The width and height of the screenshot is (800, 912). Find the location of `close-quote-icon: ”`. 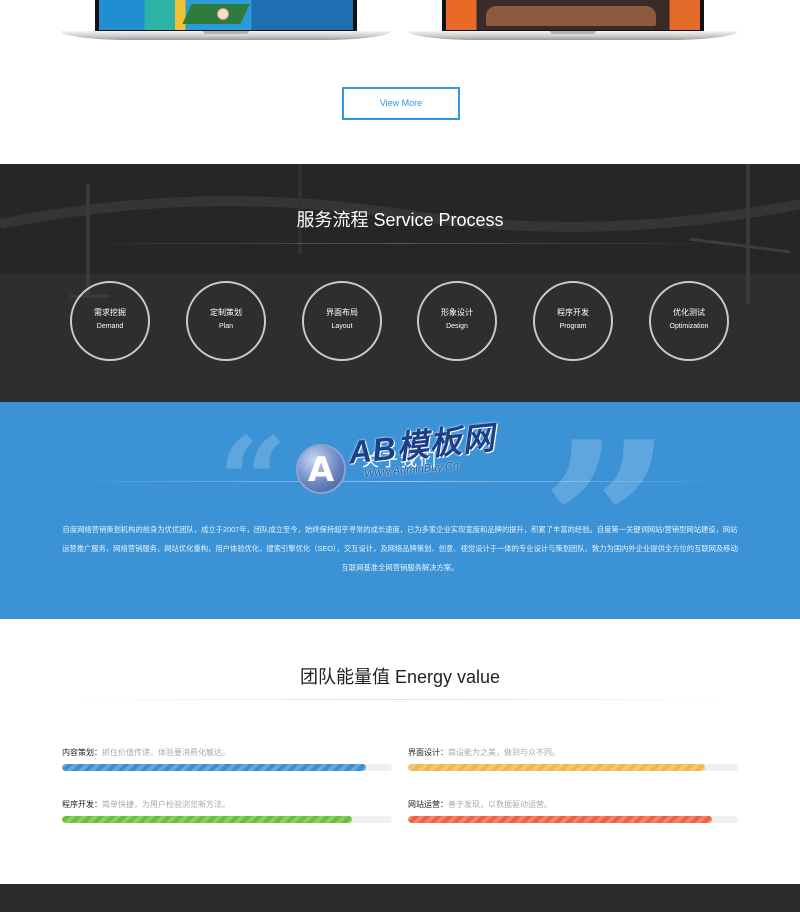

close-quote-icon: ” is located at coordinates (606, 510).